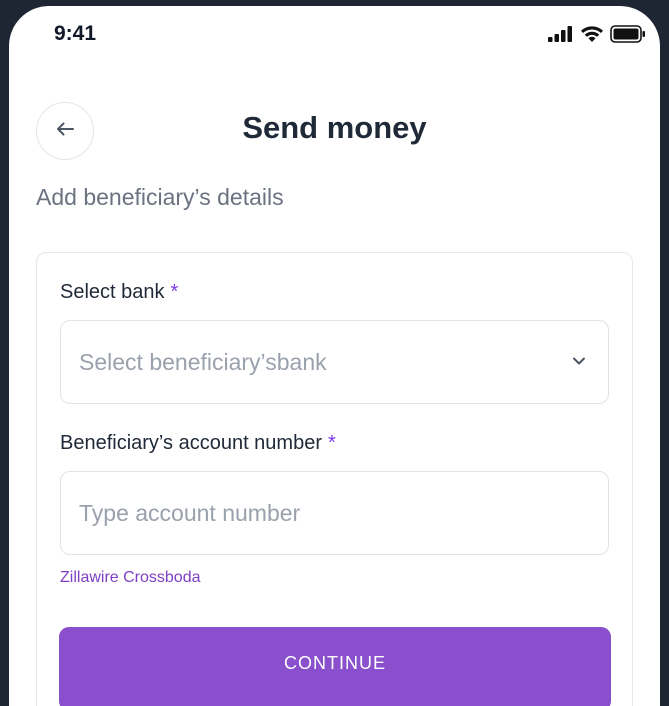 This screenshot has width=669, height=706. Describe the element at coordinates (334, 127) in the screenshot. I see `page-title: Send money` at that location.